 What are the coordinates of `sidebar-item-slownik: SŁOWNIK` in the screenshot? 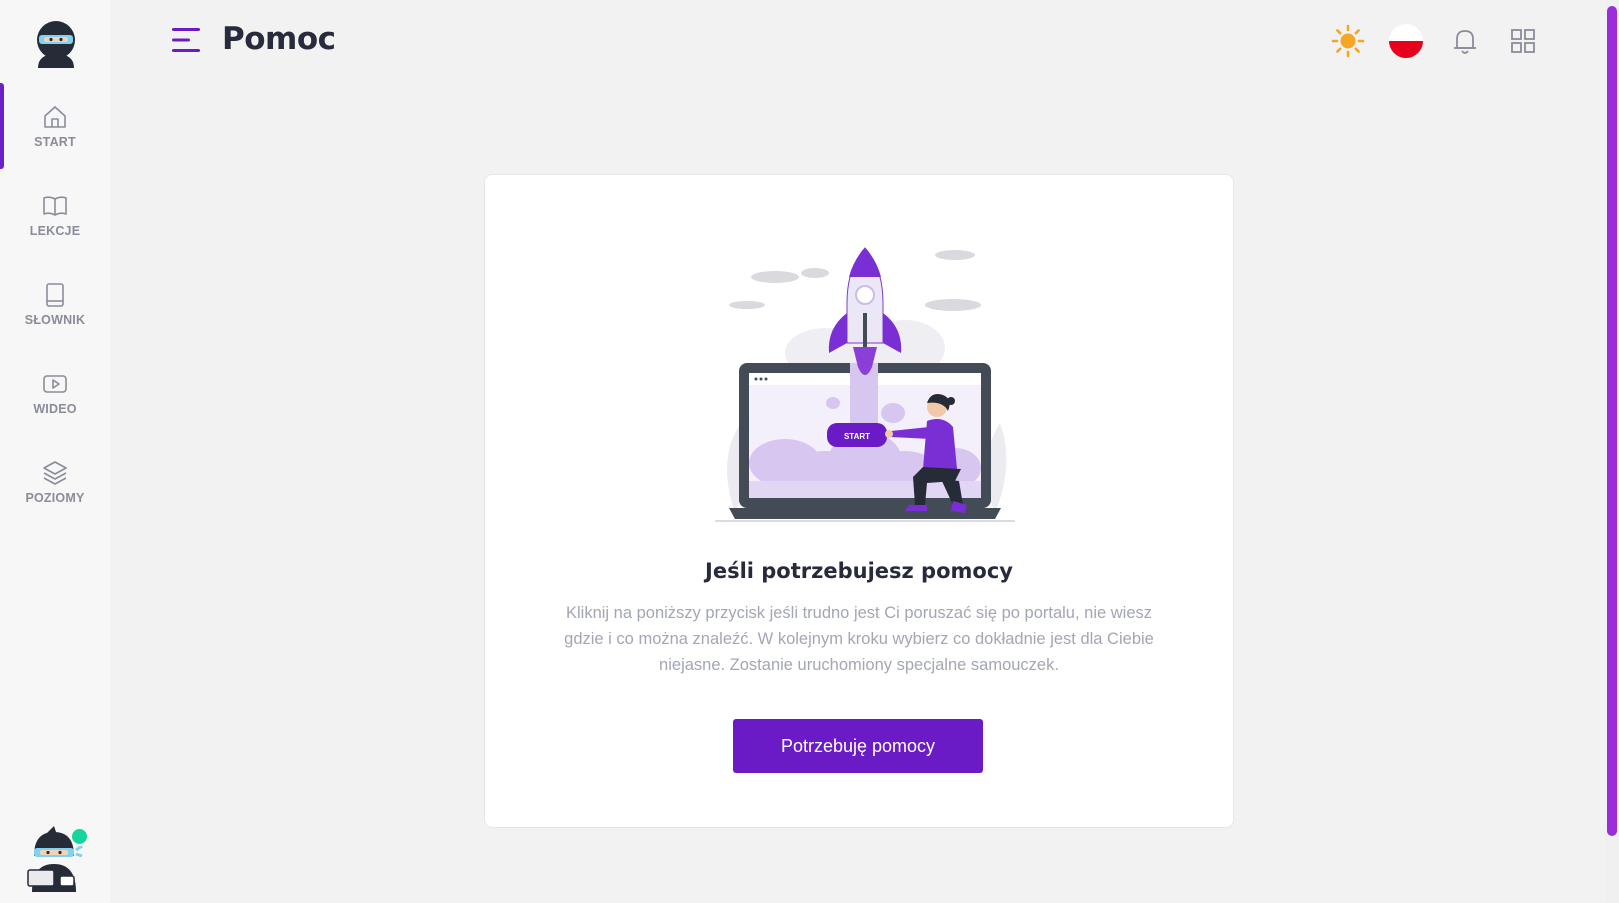 It's located at (55, 304).